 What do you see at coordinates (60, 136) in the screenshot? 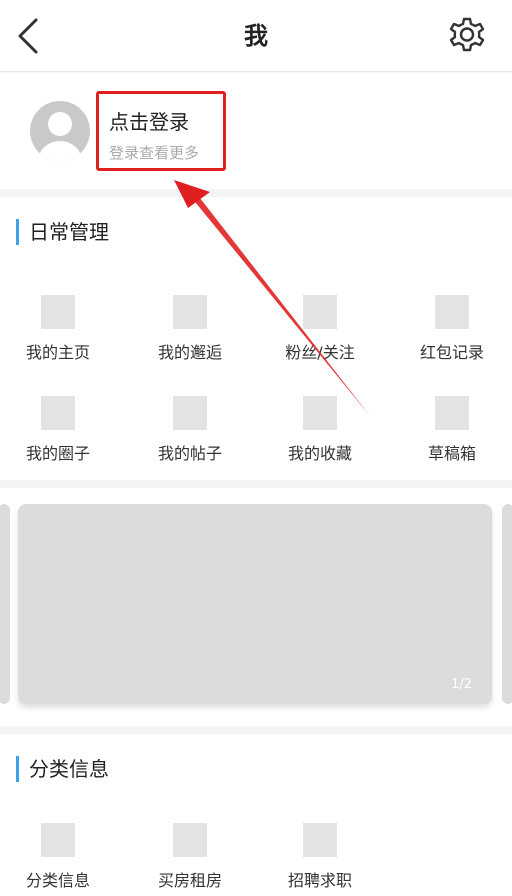
I see `user-avatar-icon` at bounding box center [60, 136].